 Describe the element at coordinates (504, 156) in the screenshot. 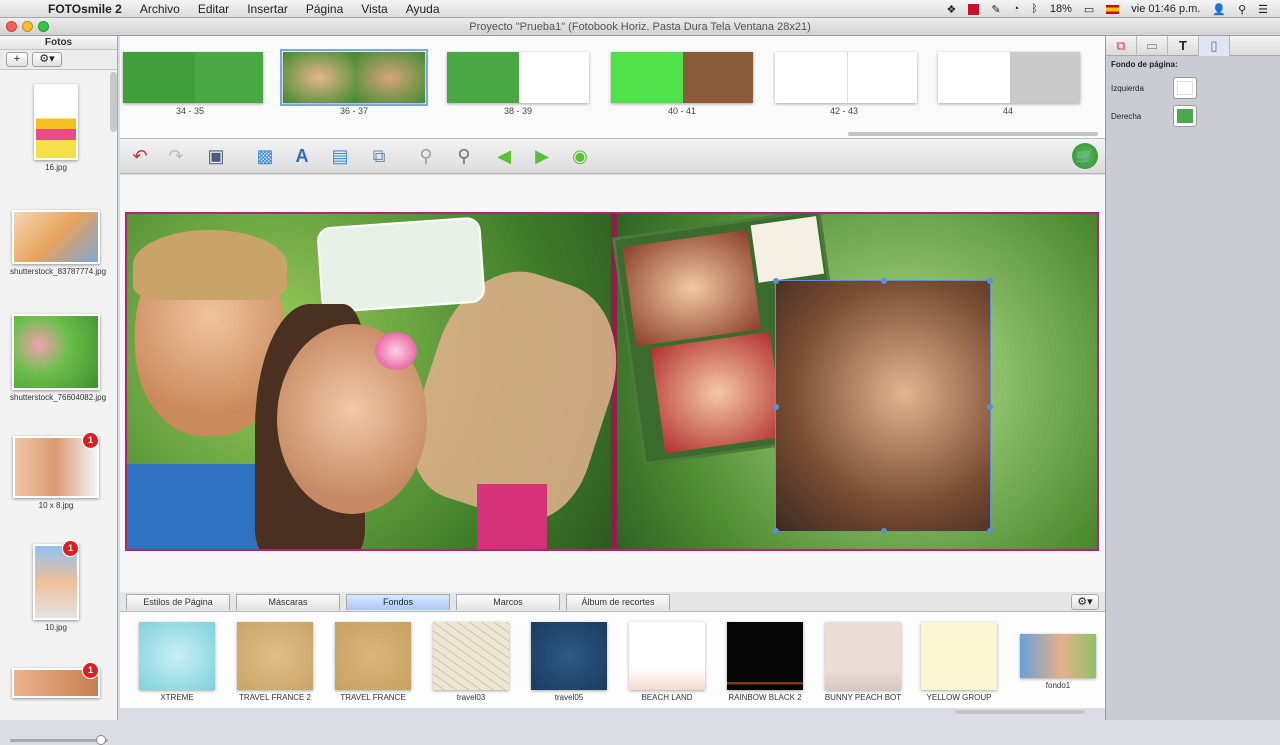

I see `prev-page-icon: ◀` at that location.